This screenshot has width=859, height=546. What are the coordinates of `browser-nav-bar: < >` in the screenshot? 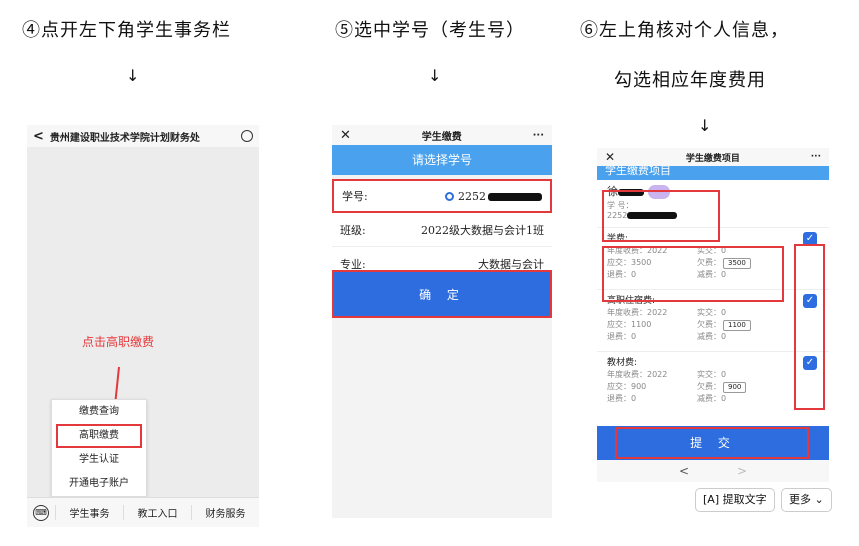 It's located at (713, 471).